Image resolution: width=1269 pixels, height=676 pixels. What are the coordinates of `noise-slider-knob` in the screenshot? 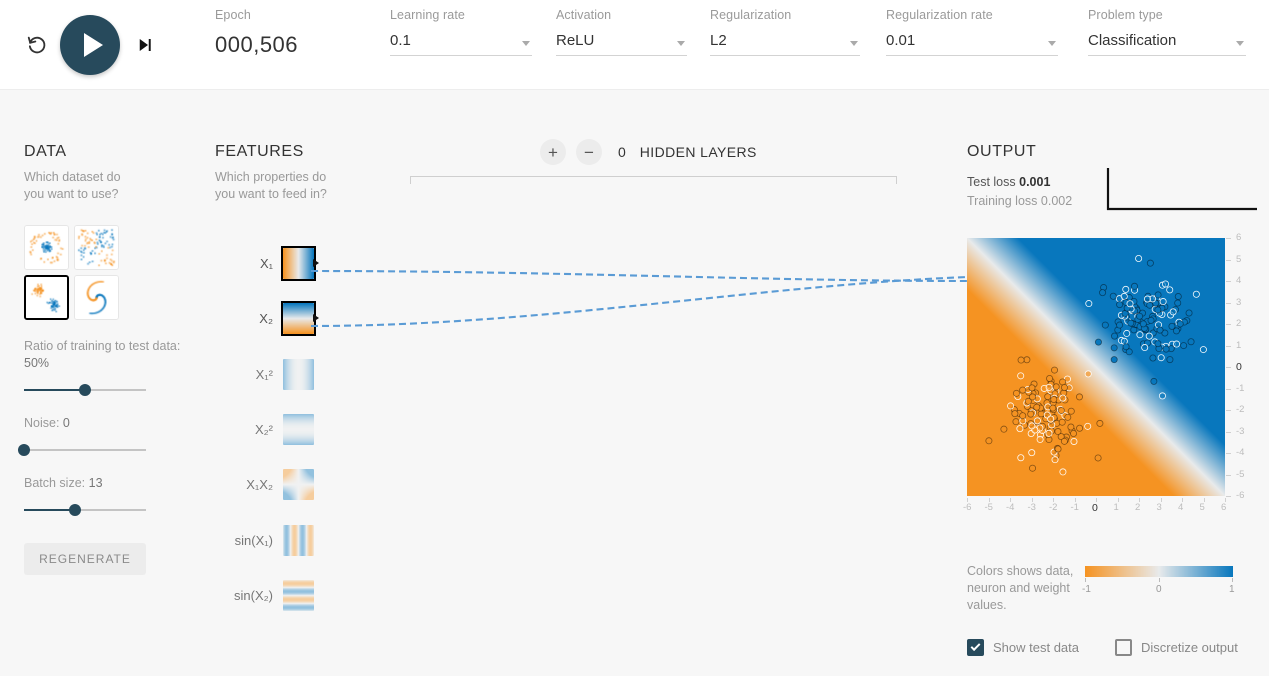 It's located at (24, 450).